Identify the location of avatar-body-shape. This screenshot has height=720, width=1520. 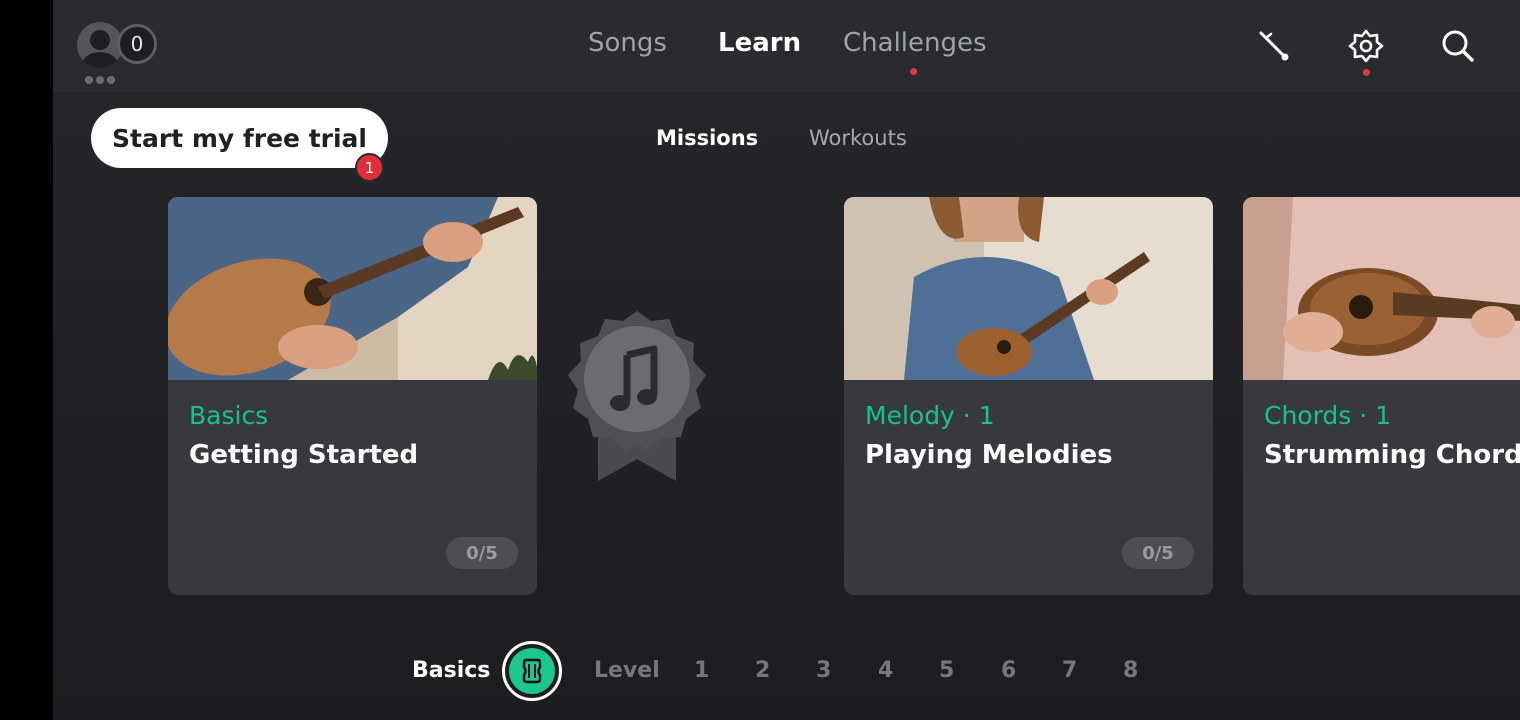
(100, 60).